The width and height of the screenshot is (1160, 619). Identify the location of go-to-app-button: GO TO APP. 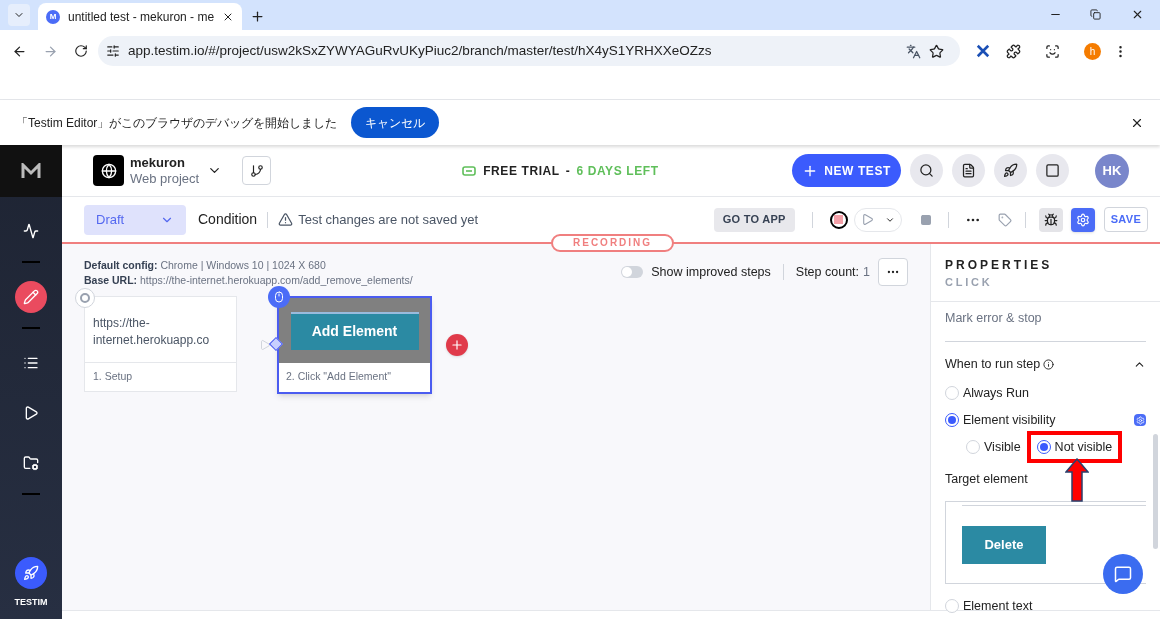
(754, 219).